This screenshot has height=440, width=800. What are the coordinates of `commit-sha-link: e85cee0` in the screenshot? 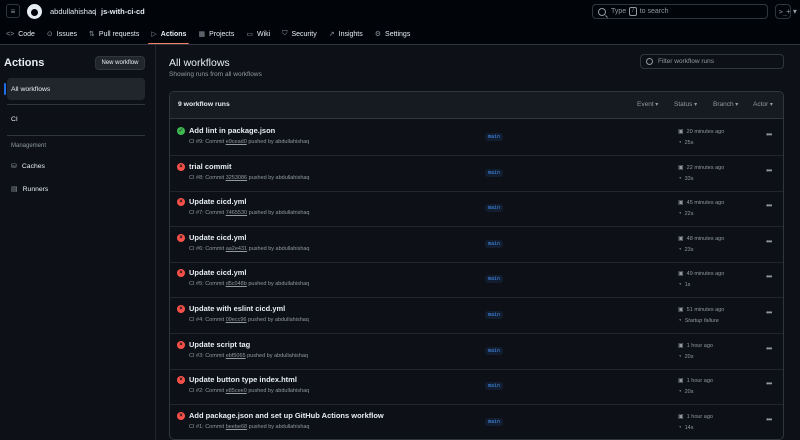 It's located at (236, 391).